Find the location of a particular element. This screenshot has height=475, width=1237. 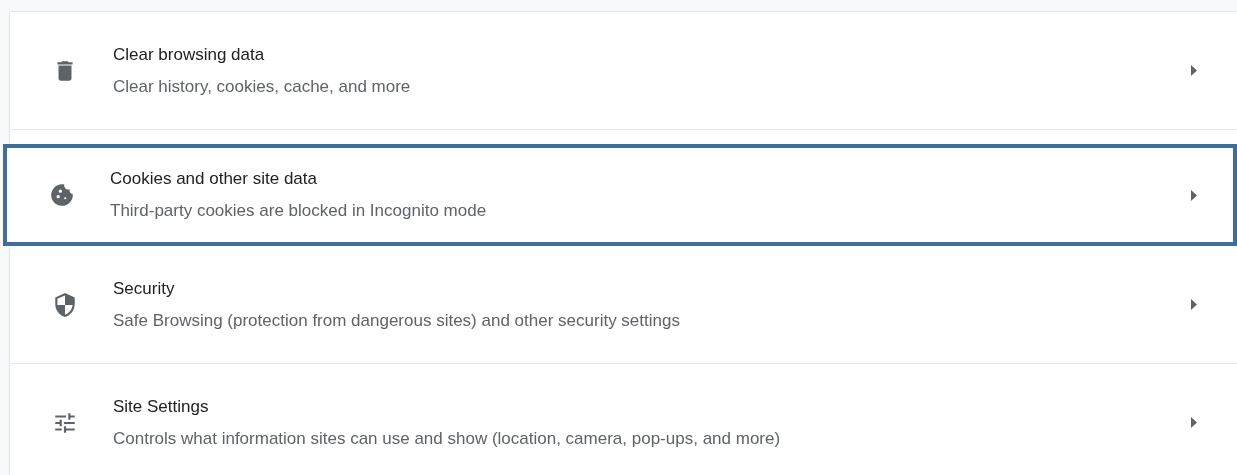

row-subtitle: Controls what information sites can use and show (location, camera, pop-ups, and more) is located at coordinates (447, 438).